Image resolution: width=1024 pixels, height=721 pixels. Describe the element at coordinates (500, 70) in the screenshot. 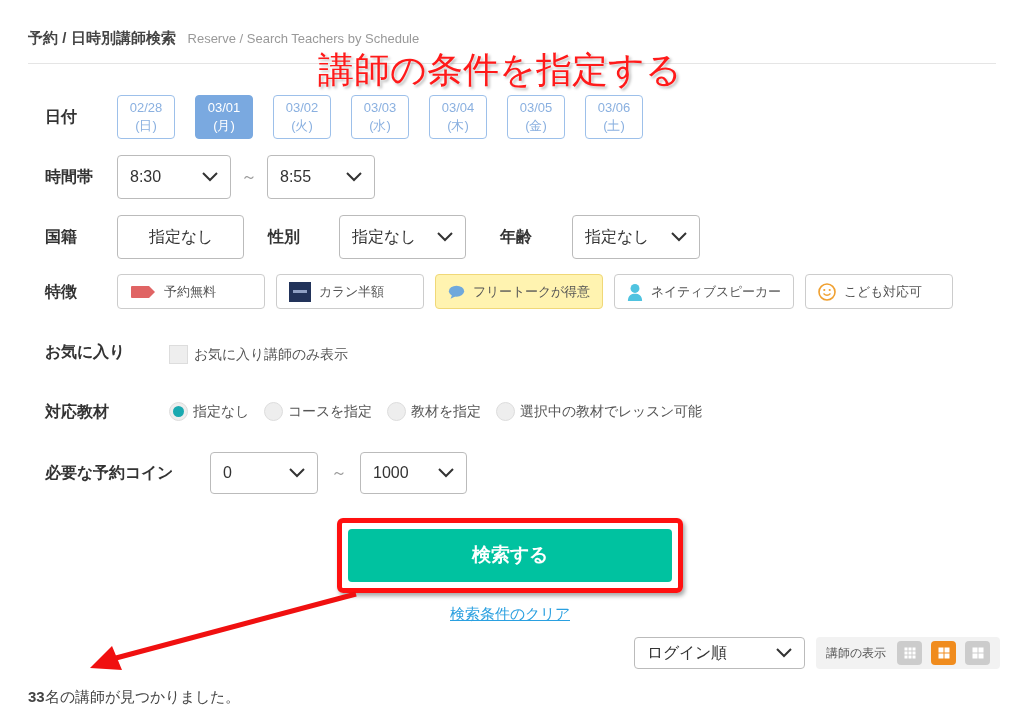

I see `annotation-text: 講師の条件を指定する` at that location.